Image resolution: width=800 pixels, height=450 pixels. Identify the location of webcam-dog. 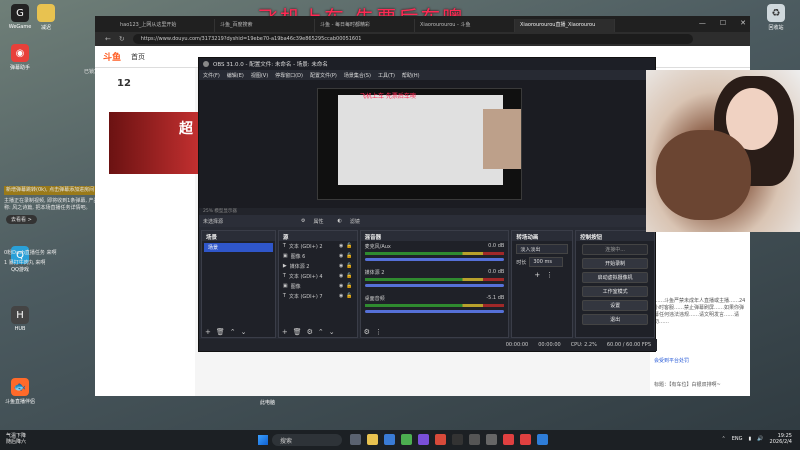
(703, 175).